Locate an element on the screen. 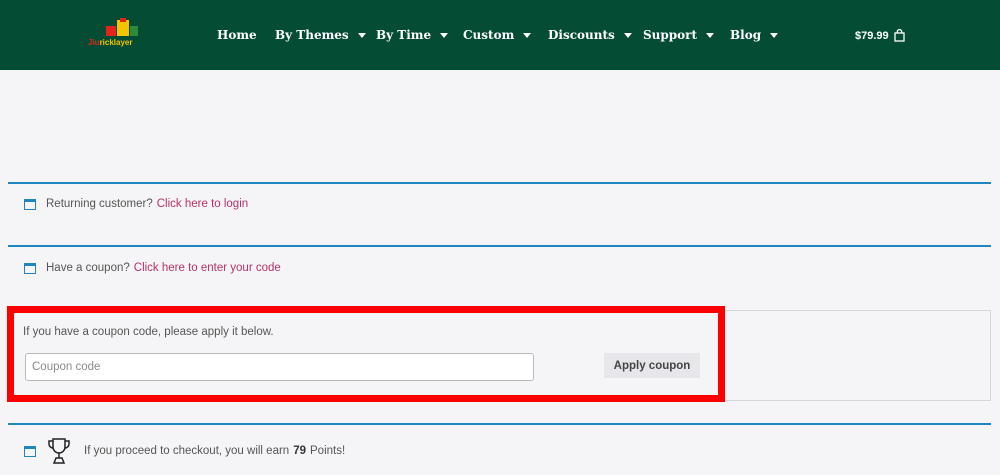  site-logo: Jiuricklayer is located at coordinates (118, 34).